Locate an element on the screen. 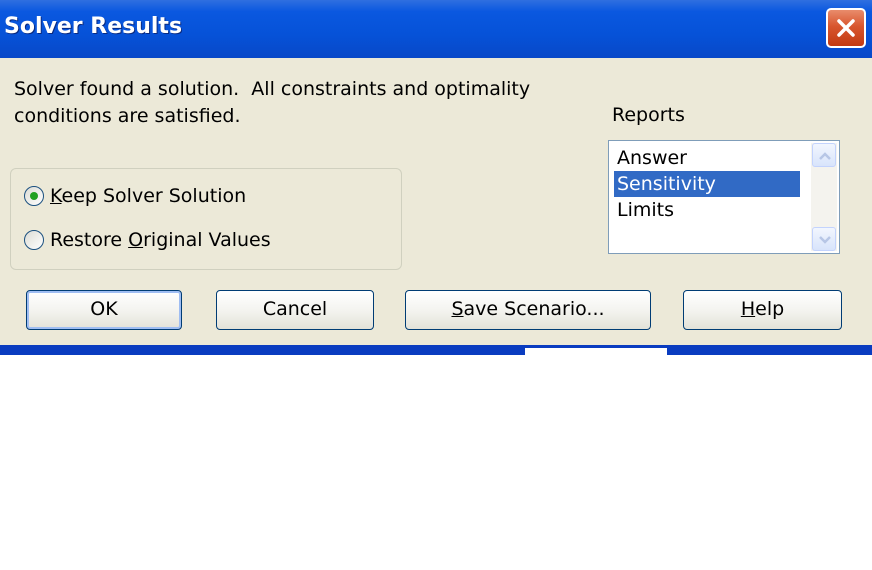 This screenshot has height=570, width=872. help-label-rest: elp is located at coordinates (770, 309).